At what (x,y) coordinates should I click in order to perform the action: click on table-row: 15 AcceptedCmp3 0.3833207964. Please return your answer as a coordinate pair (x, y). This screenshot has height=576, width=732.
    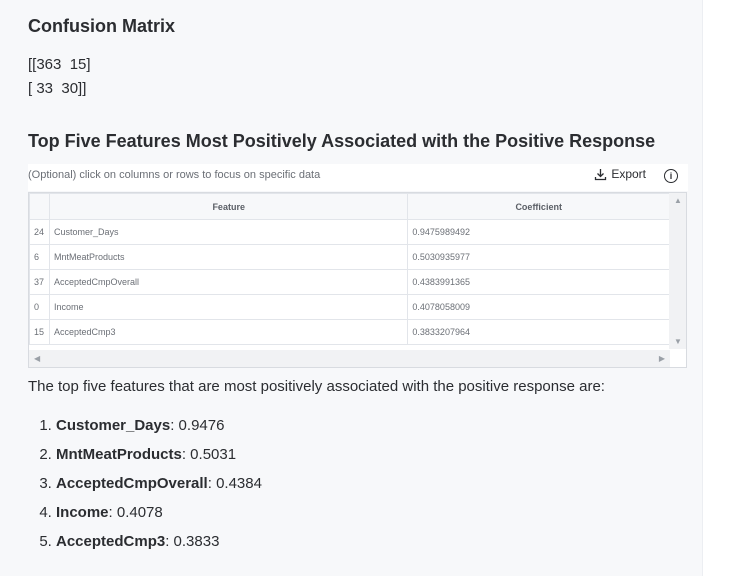
    Looking at the image, I should click on (349, 332).